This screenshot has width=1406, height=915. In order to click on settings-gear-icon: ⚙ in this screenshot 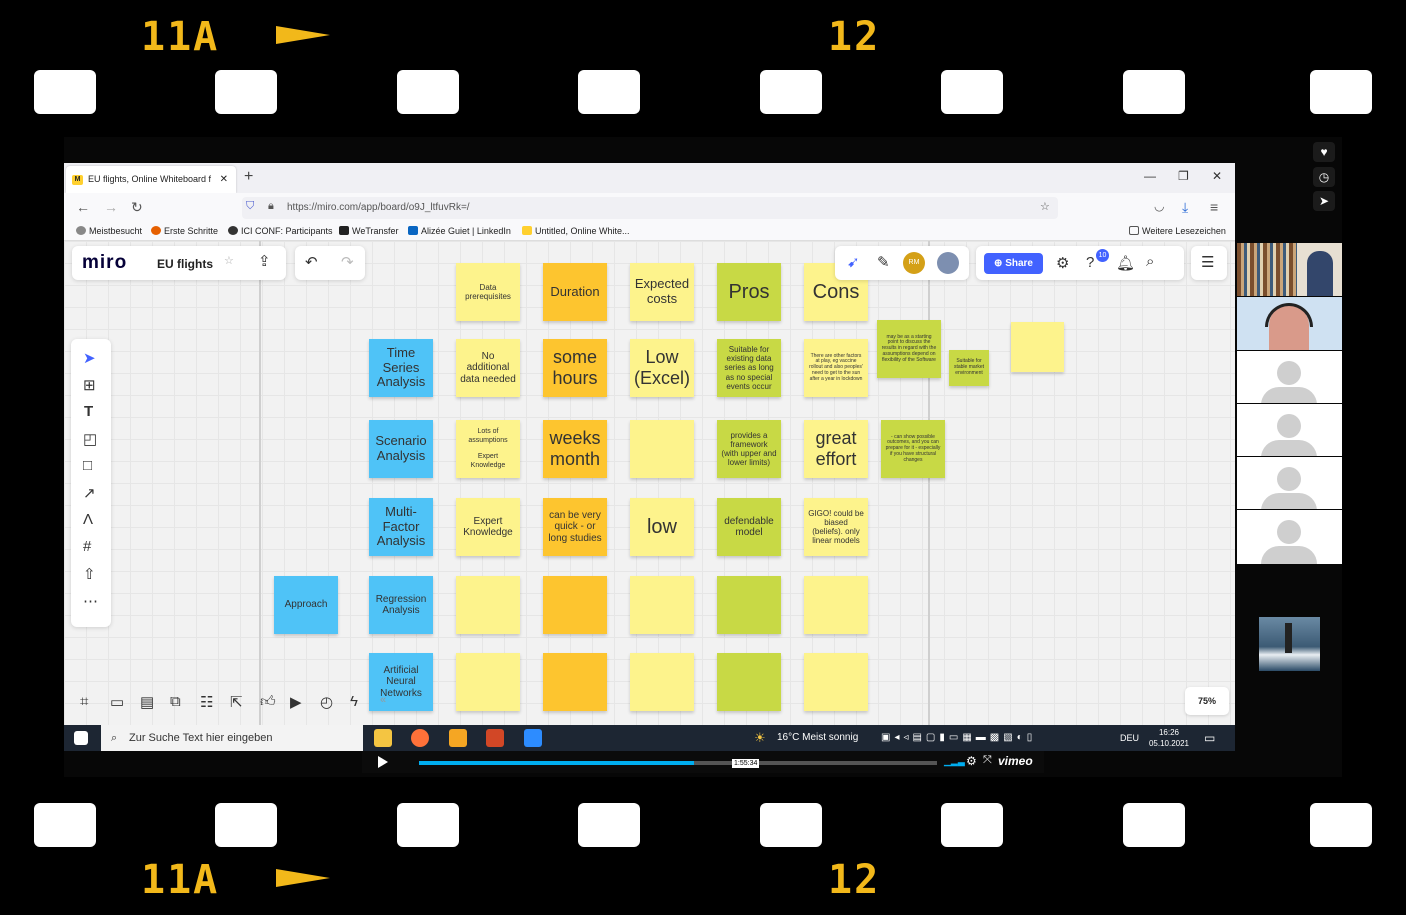, I will do `click(971, 761)`.